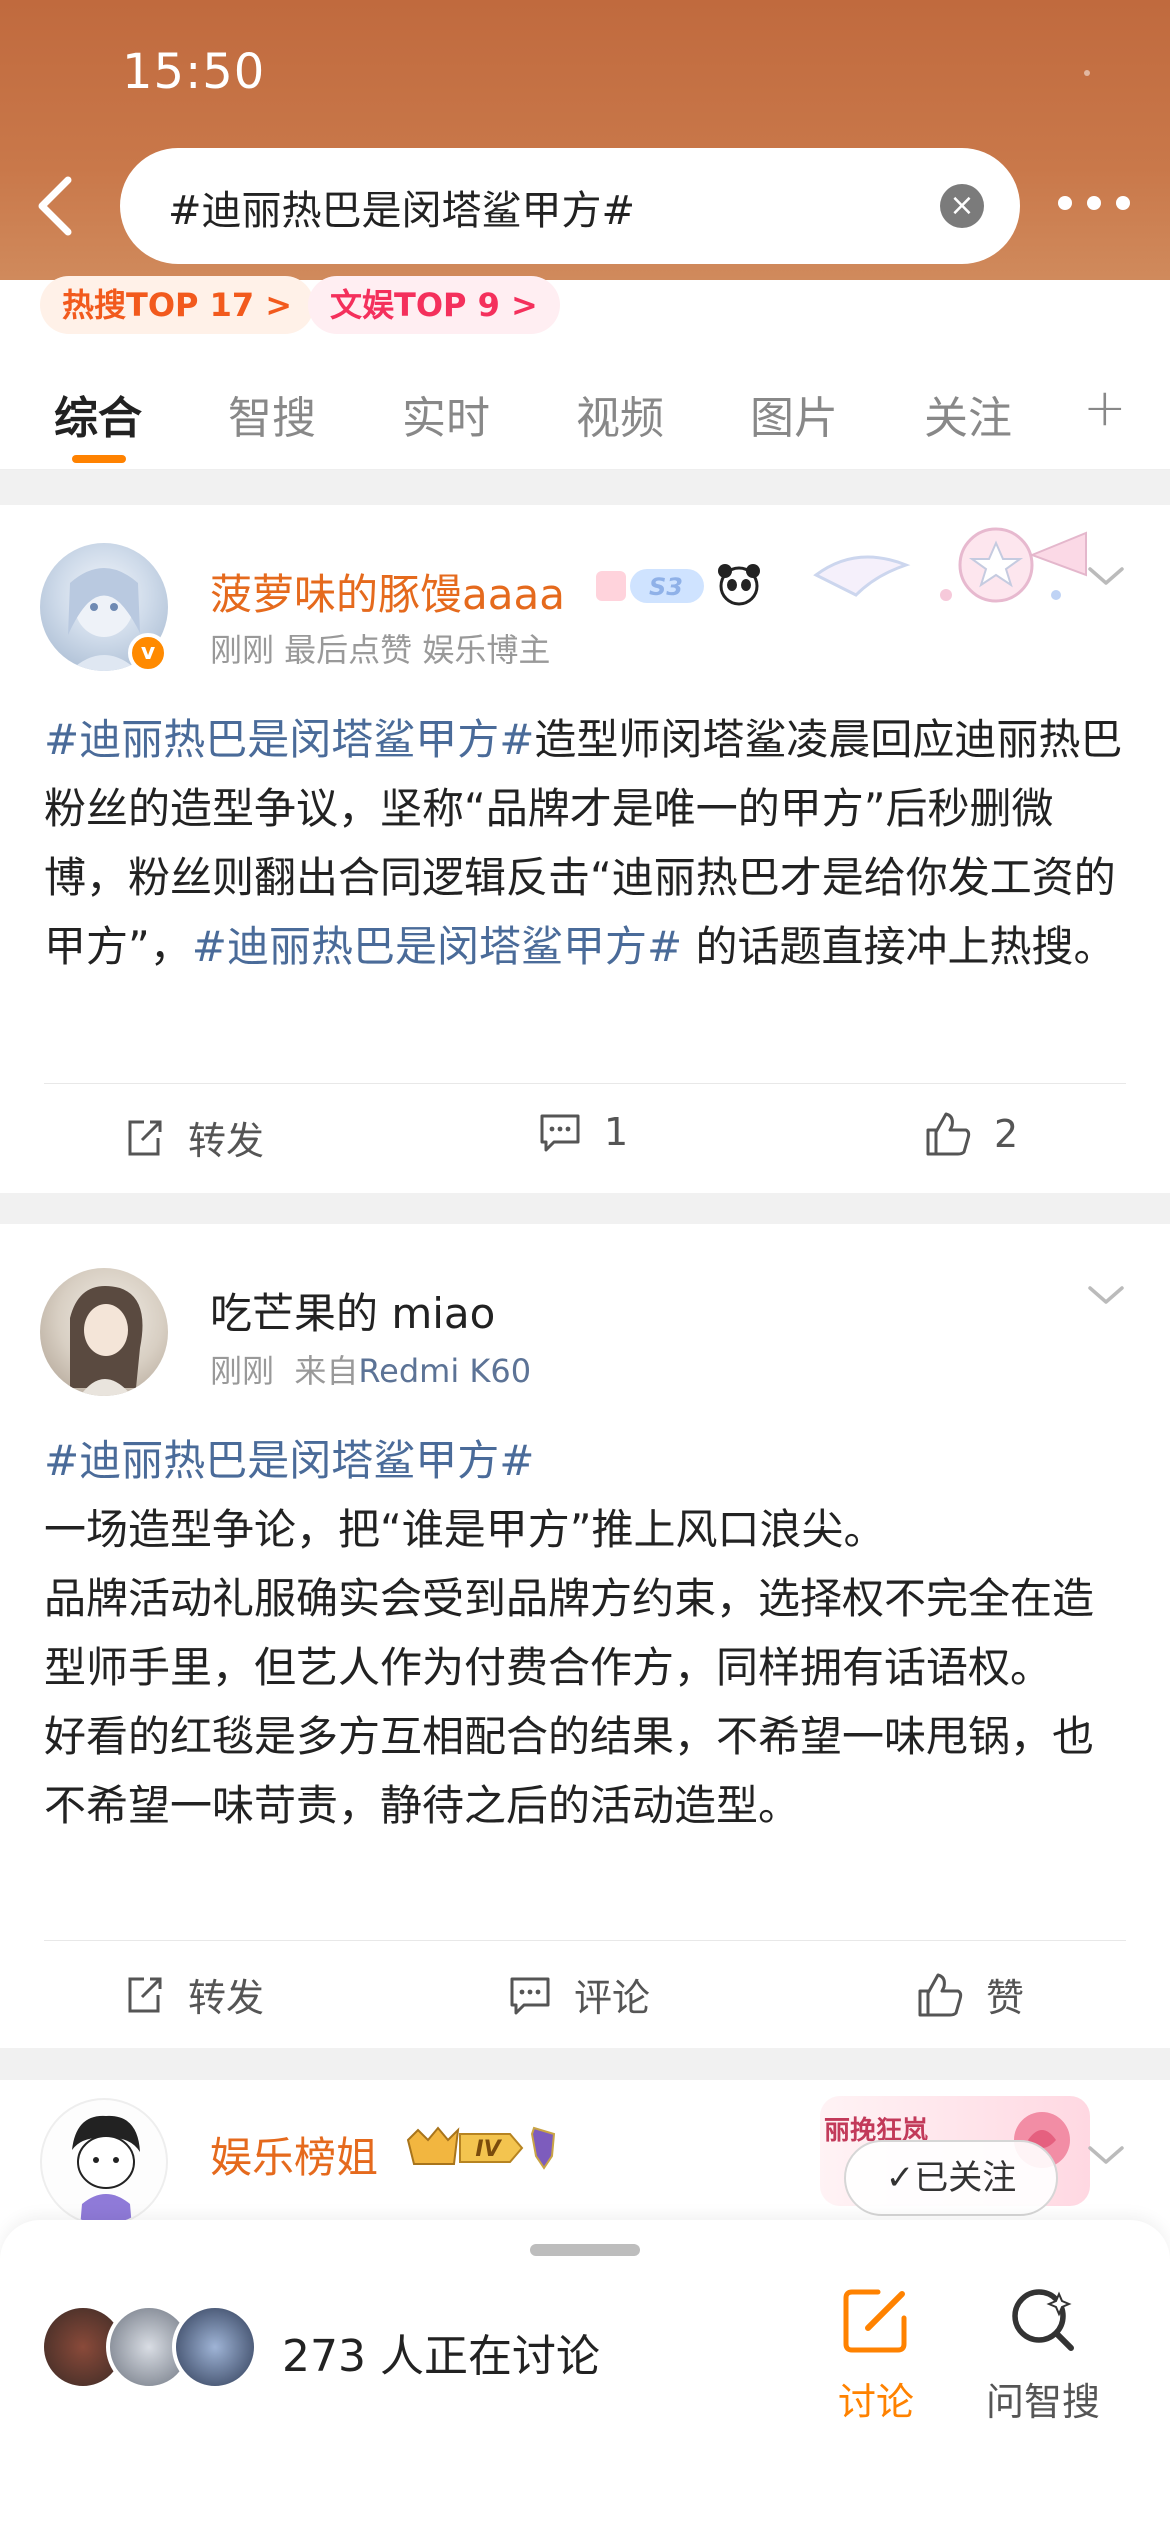 This screenshot has width=1170, height=2532. What do you see at coordinates (194, 72) in the screenshot?
I see `status-time: 15:50` at bounding box center [194, 72].